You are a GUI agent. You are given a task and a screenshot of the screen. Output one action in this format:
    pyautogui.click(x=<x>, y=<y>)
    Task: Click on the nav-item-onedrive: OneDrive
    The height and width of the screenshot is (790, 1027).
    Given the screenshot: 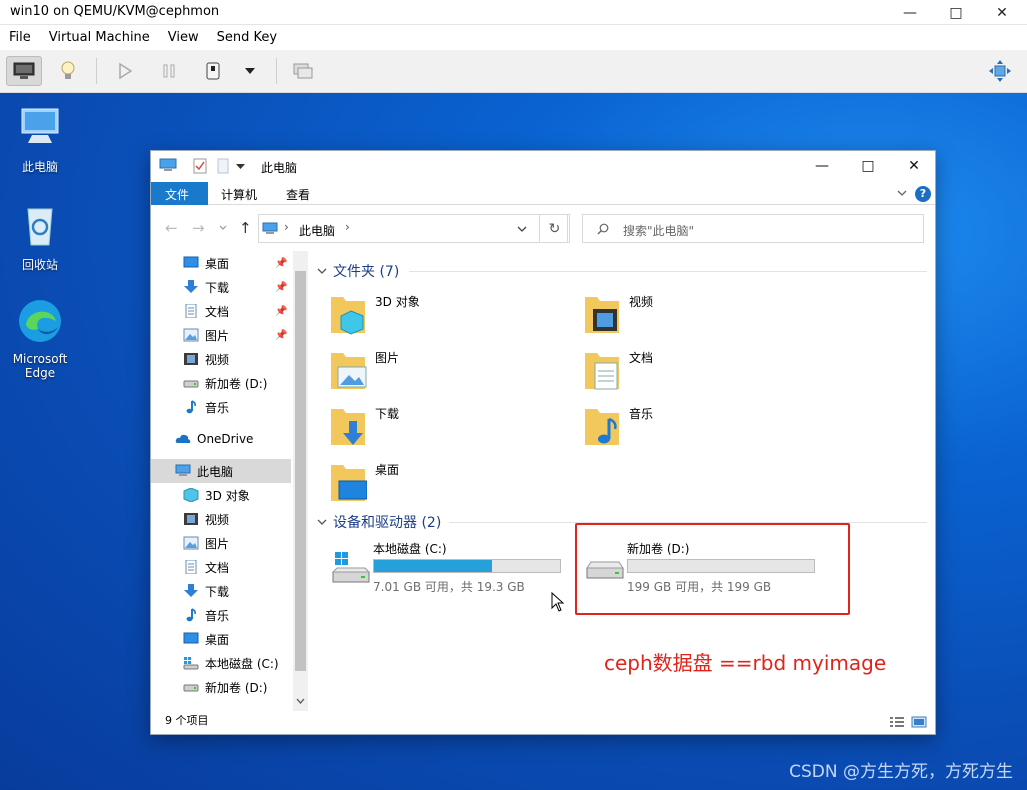 What is the action you would take?
    pyautogui.click(x=221, y=439)
    